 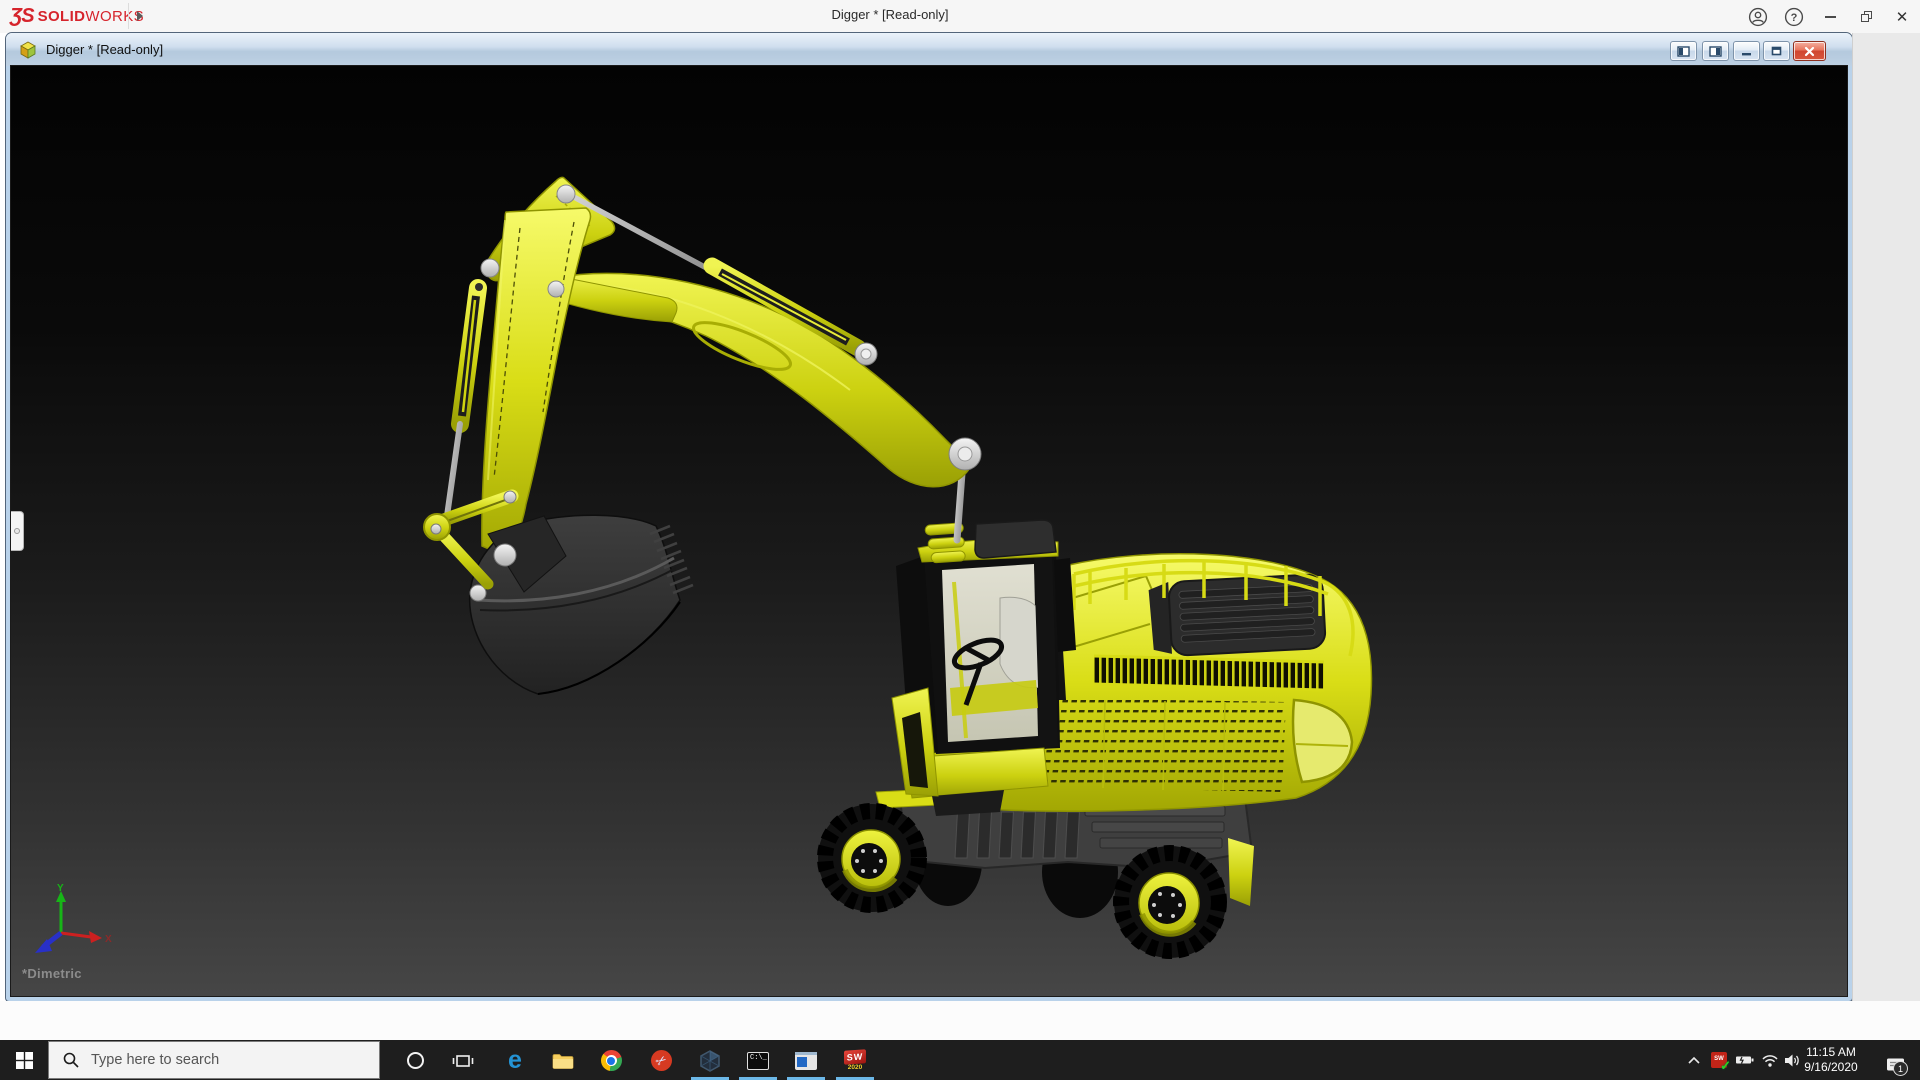 I want to click on chrome-icon, so click(x=611, y=1060).